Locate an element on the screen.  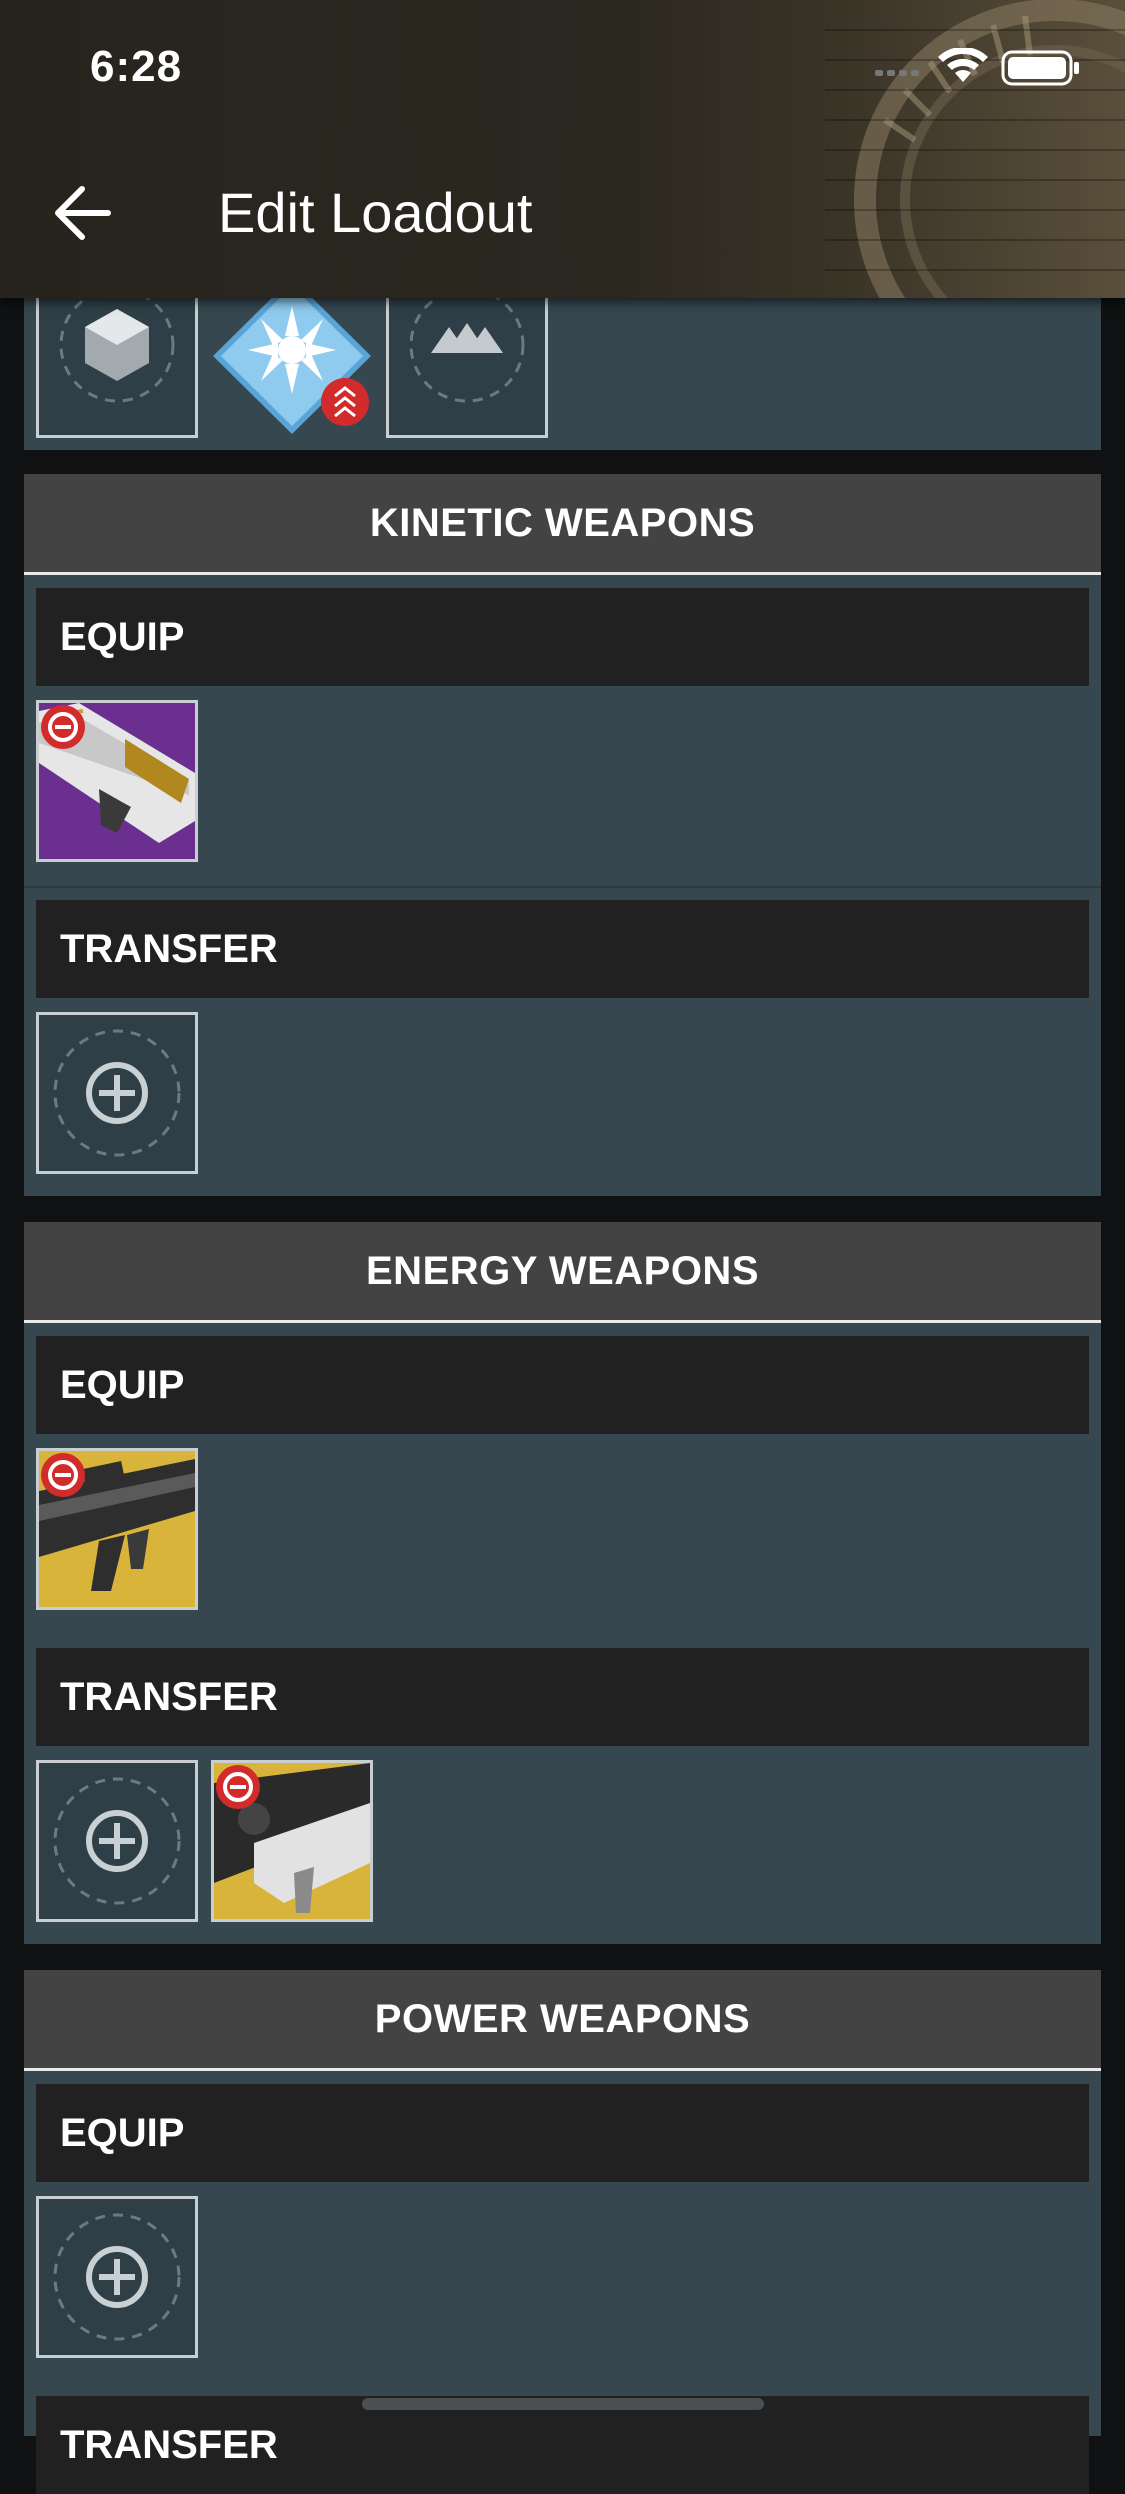
back-arrow-icon is located at coordinates (83, 213).